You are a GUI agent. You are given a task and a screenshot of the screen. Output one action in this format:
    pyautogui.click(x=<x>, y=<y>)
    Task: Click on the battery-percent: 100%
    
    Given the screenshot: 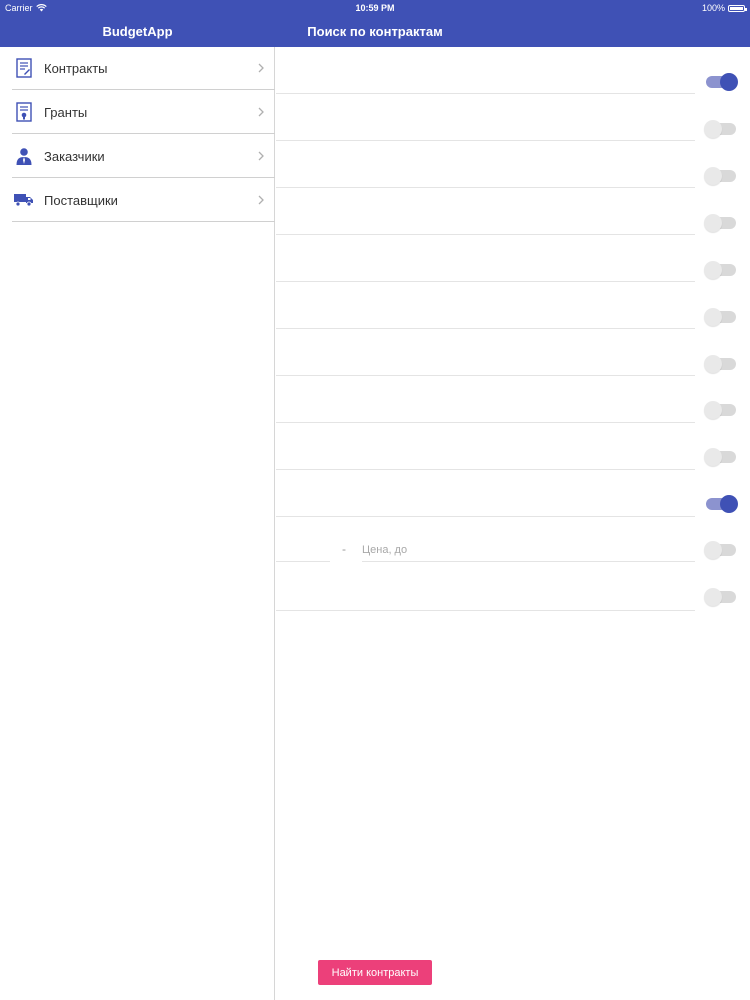 What is the action you would take?
    pyautogui.click(x=713, y=8)
    